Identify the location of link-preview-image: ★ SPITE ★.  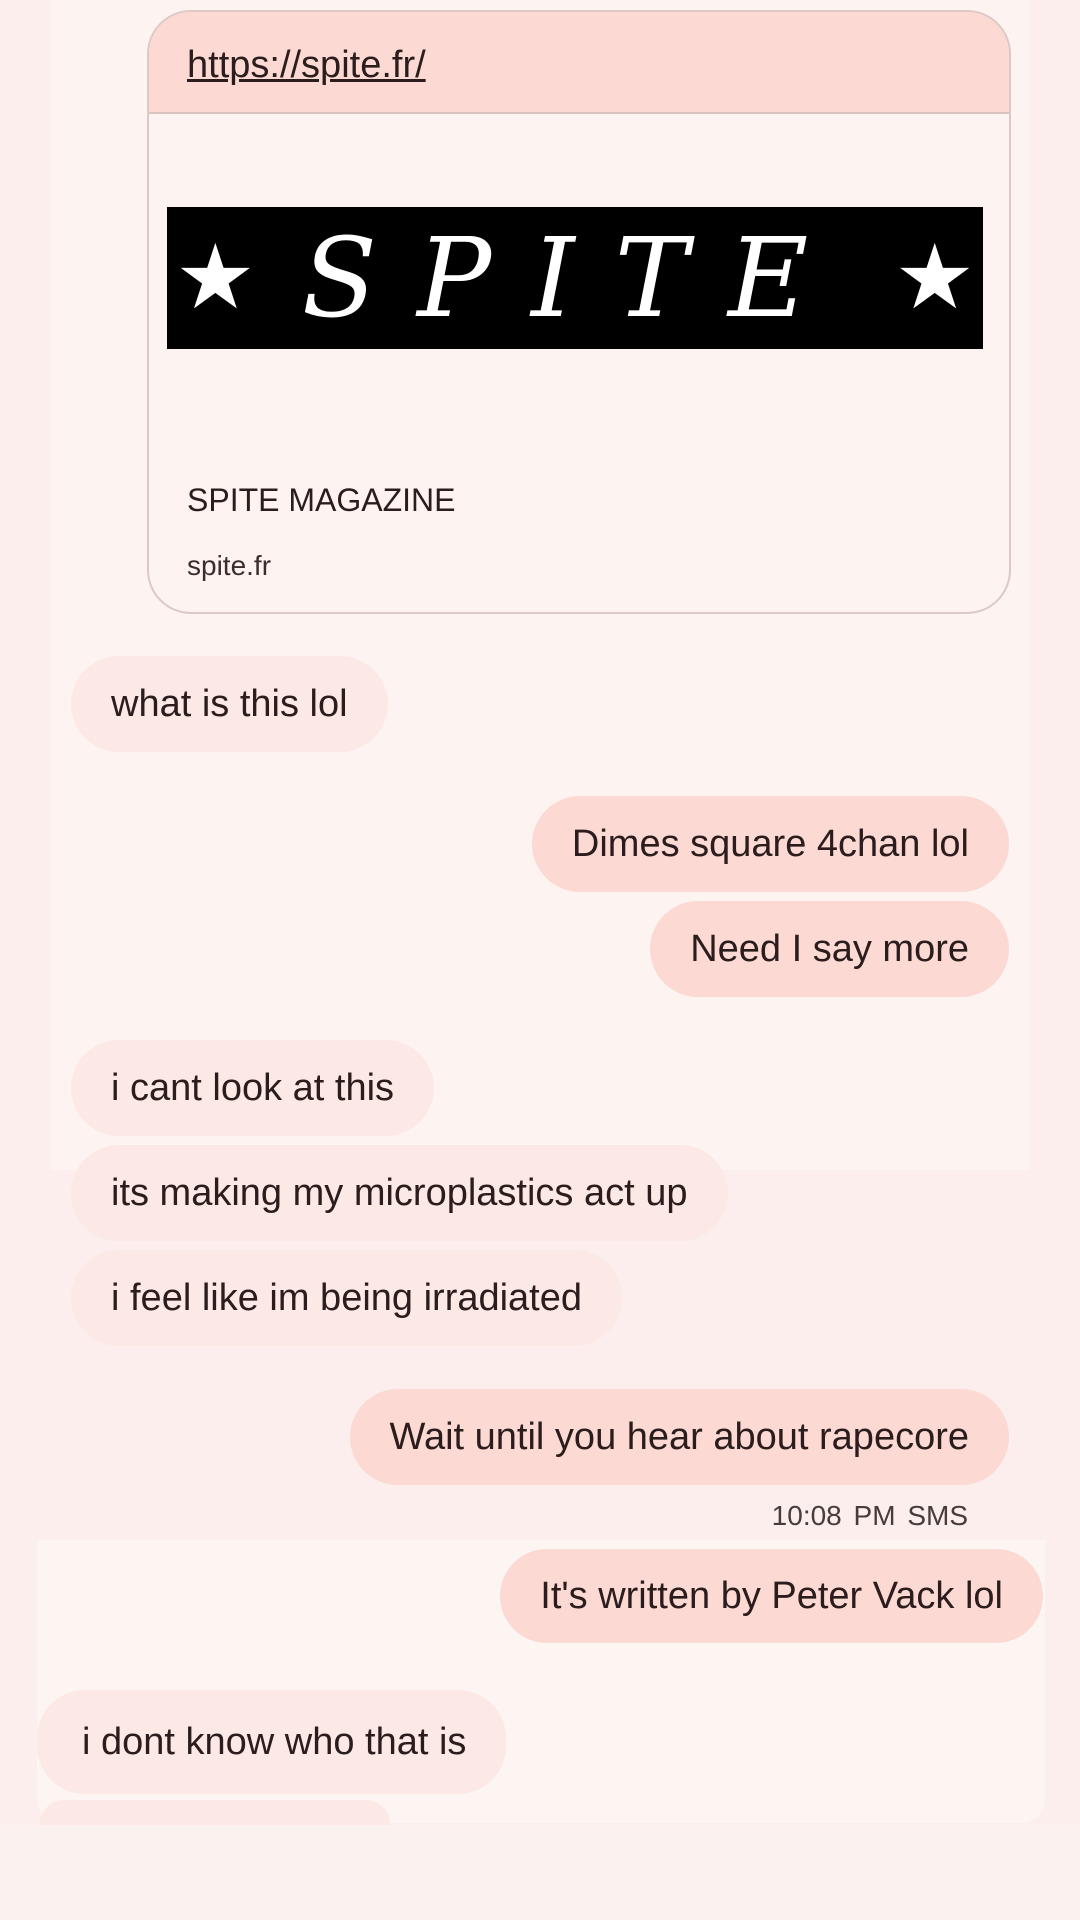
(575, 278).